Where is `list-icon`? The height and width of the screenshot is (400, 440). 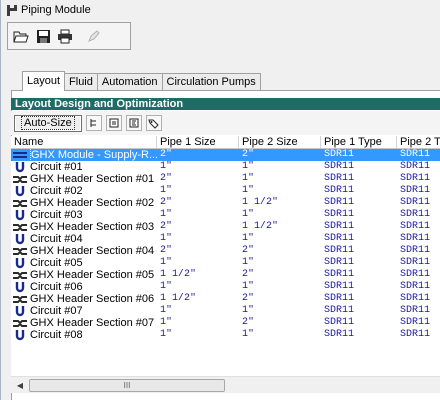
list-icon is located at coordinates (113, 123).